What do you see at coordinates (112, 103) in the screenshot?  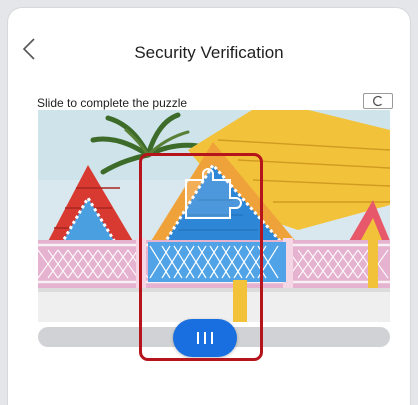 I see `instruction-text: Slide to complete the puzzle` at bounding box center [112, 103].